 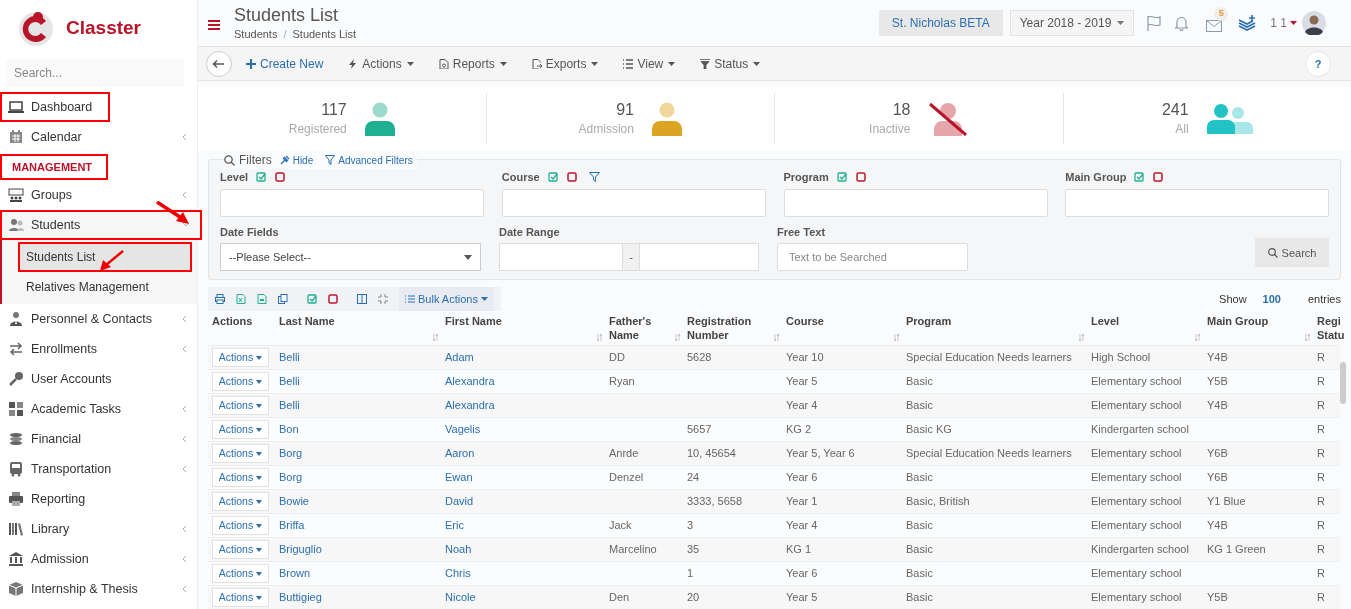 What do you see at coordinates (649, 63) in the screenshot?
I see `toolbar-dropdown: View` at bounding box center [649, 63].